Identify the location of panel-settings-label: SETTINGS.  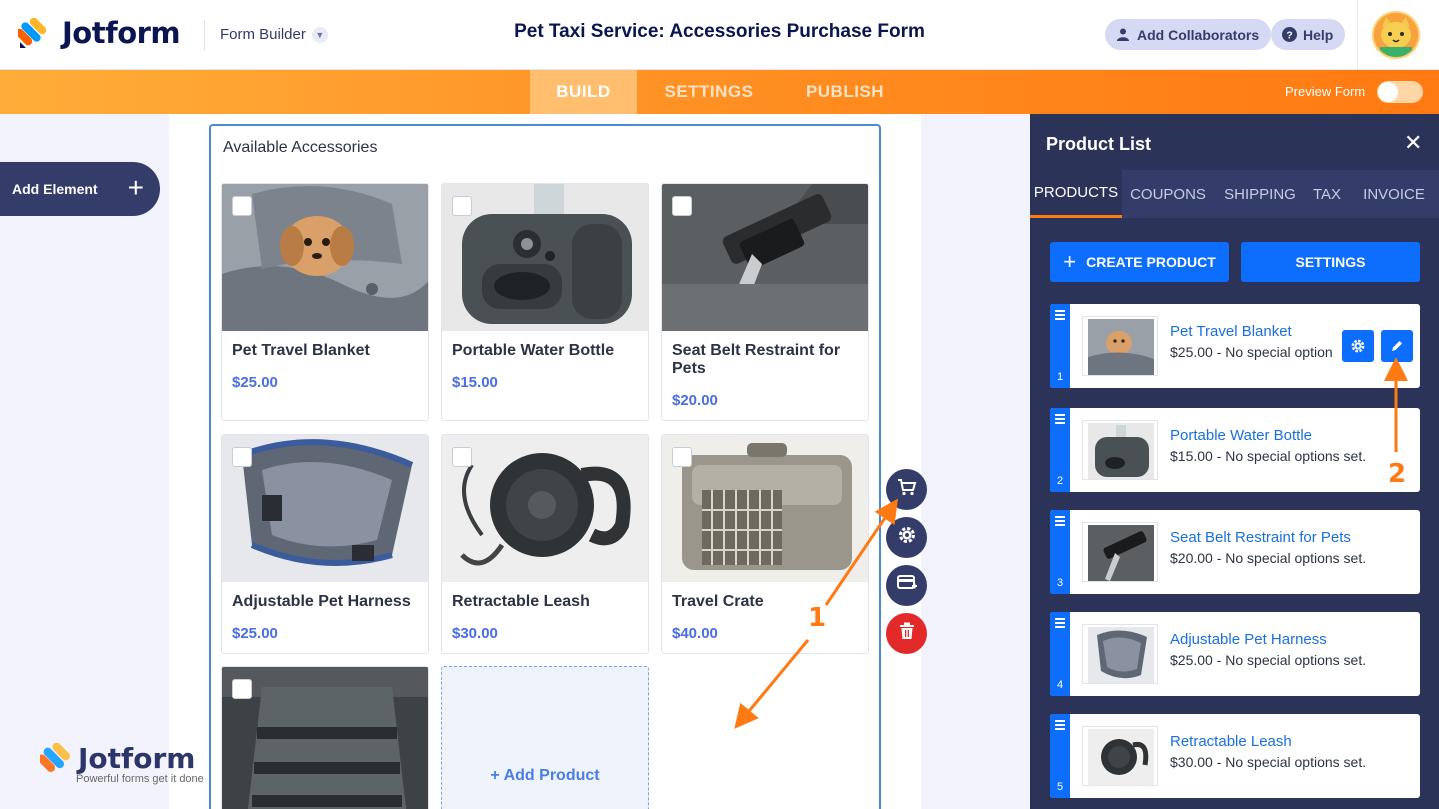
(1330, 262).